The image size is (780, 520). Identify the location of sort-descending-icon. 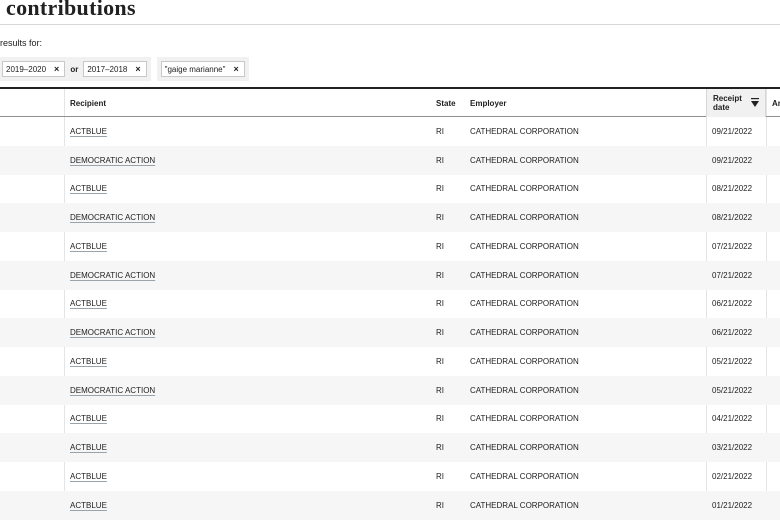
(755, 103).